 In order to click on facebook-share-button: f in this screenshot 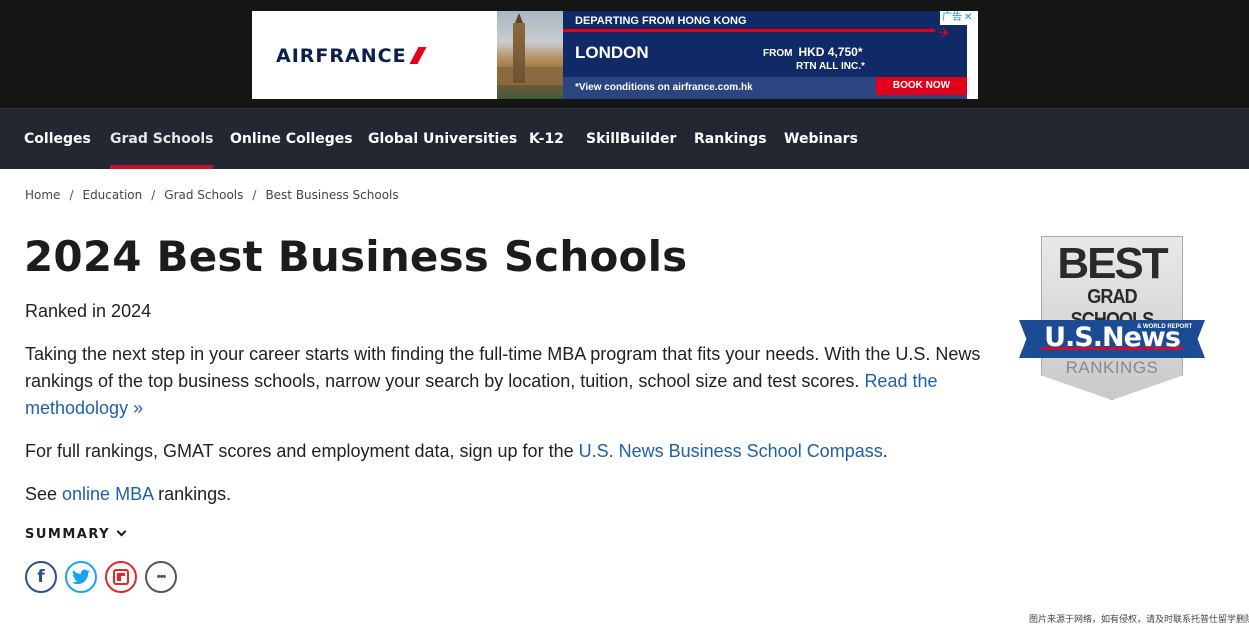, I will do `click(41, 577)`.